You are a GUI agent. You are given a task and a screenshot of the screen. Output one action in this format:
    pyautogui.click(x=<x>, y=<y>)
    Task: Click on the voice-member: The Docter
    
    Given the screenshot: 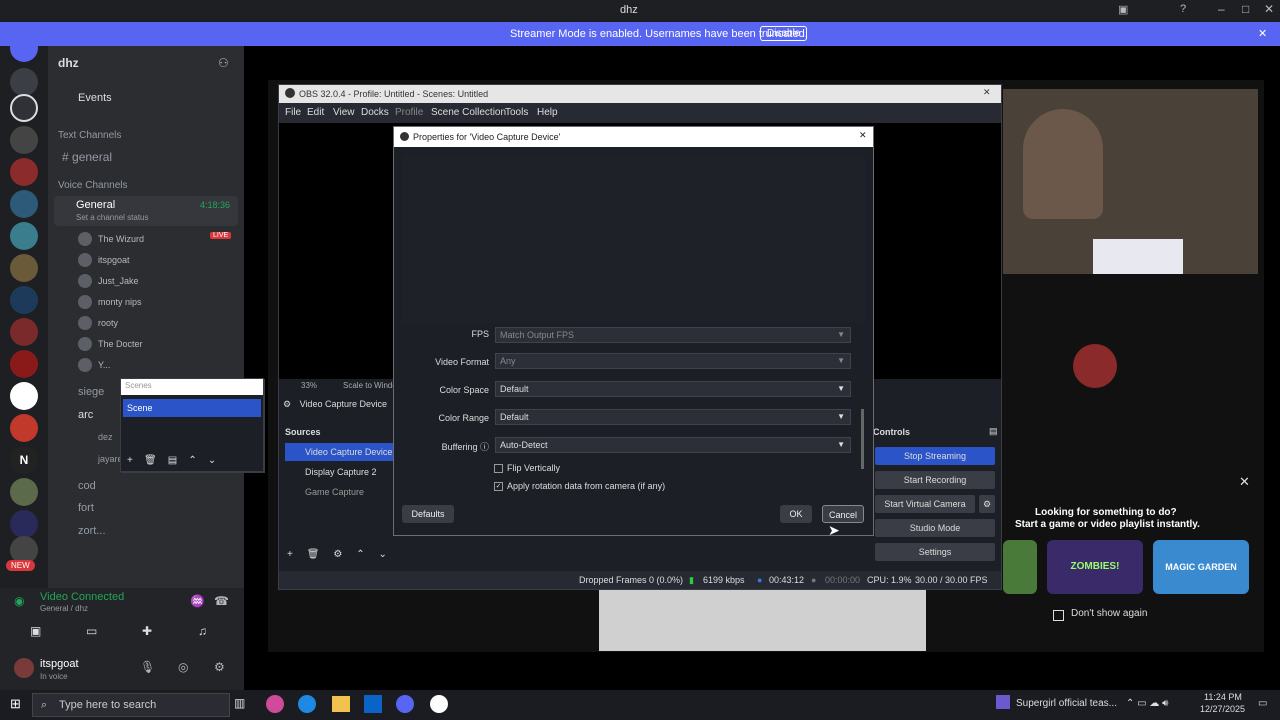 What is the action you would take?
    pyautogui.click(x=110, y=344)
    